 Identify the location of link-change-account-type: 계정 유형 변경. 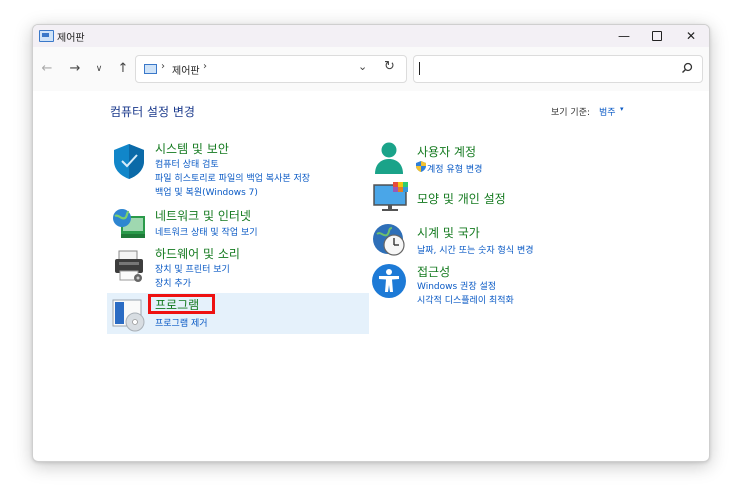
(454, 168).